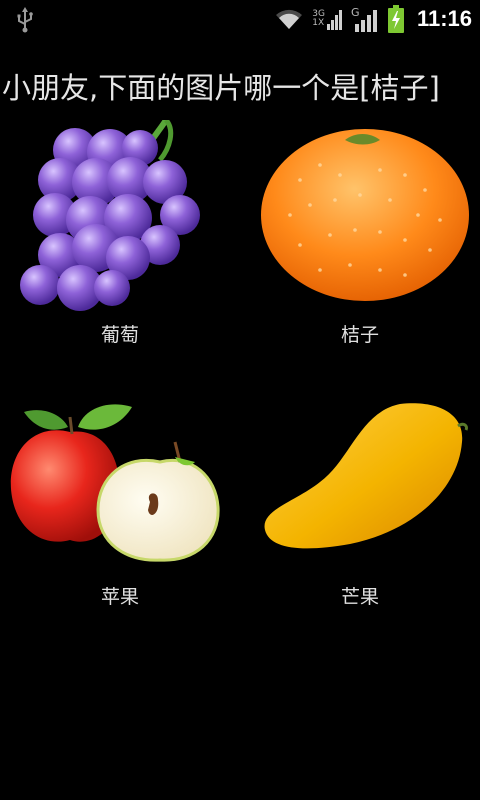 The image size is (480, 800). I want to click on fruit-label: 葡萄, so click(119, 335).